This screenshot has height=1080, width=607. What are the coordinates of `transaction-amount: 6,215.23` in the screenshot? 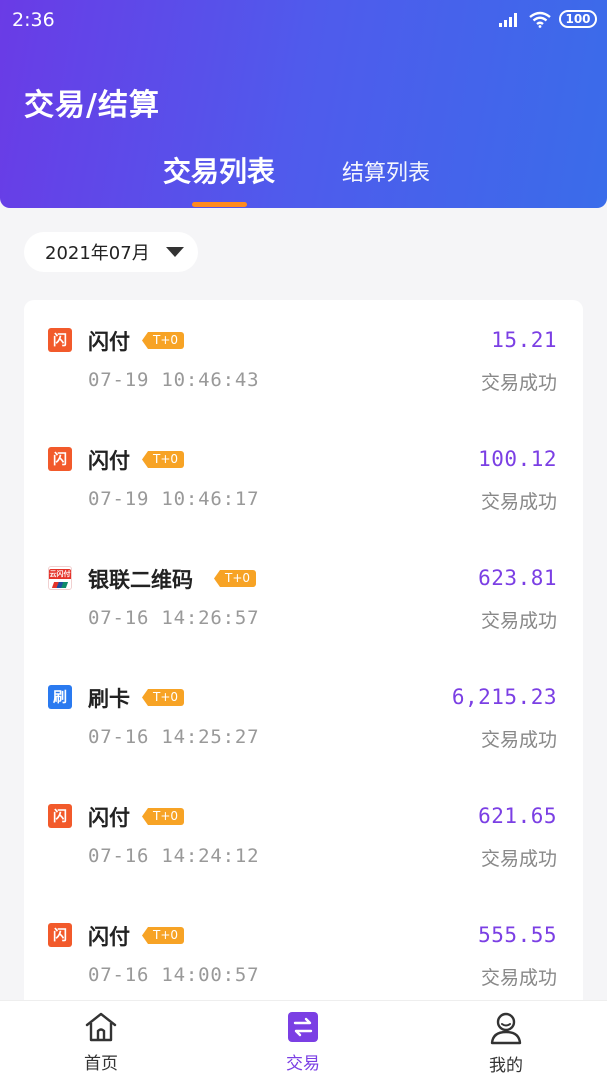 It's located at (504, 697).